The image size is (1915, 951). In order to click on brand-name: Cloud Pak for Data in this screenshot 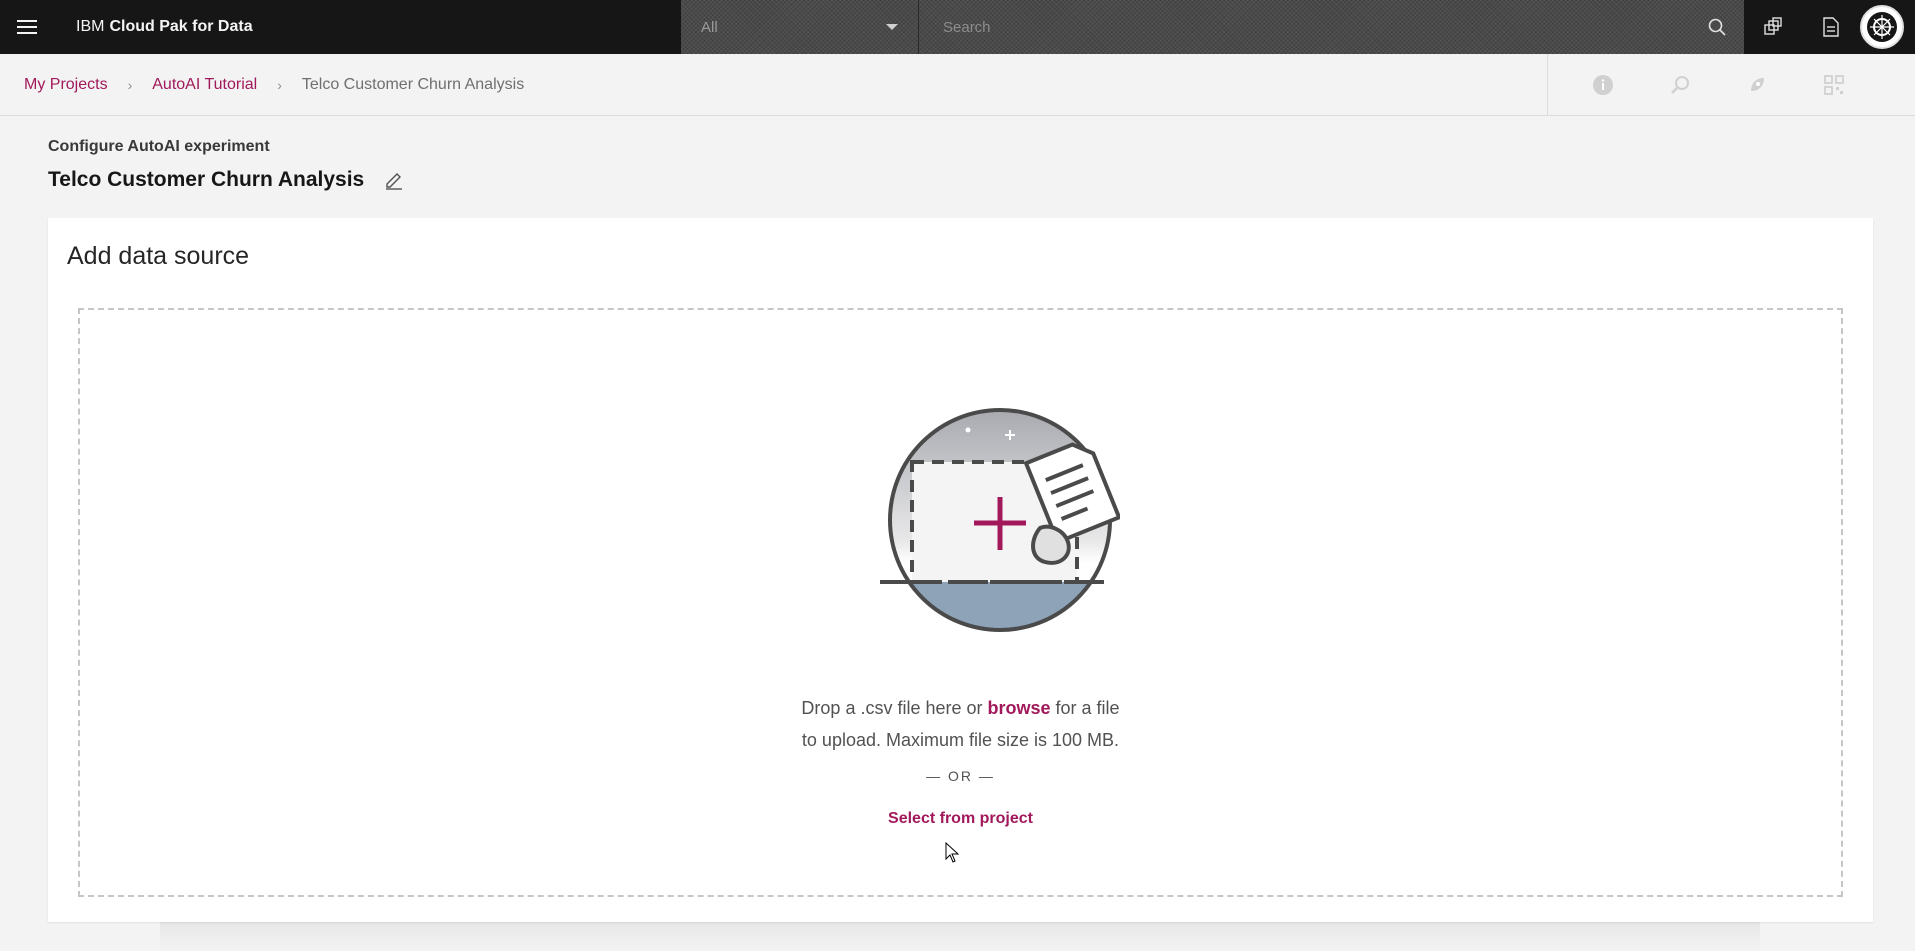, I will do `click(181, 26)`.